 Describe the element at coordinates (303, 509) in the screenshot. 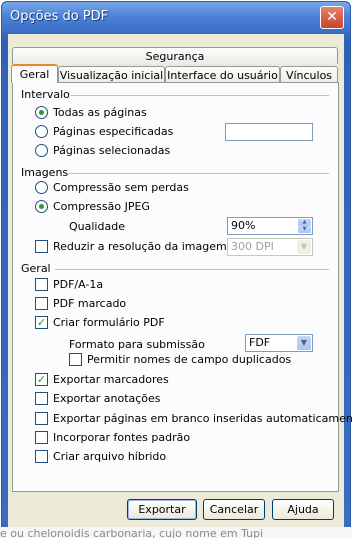

I see `help-button: Ajuda` at that location.